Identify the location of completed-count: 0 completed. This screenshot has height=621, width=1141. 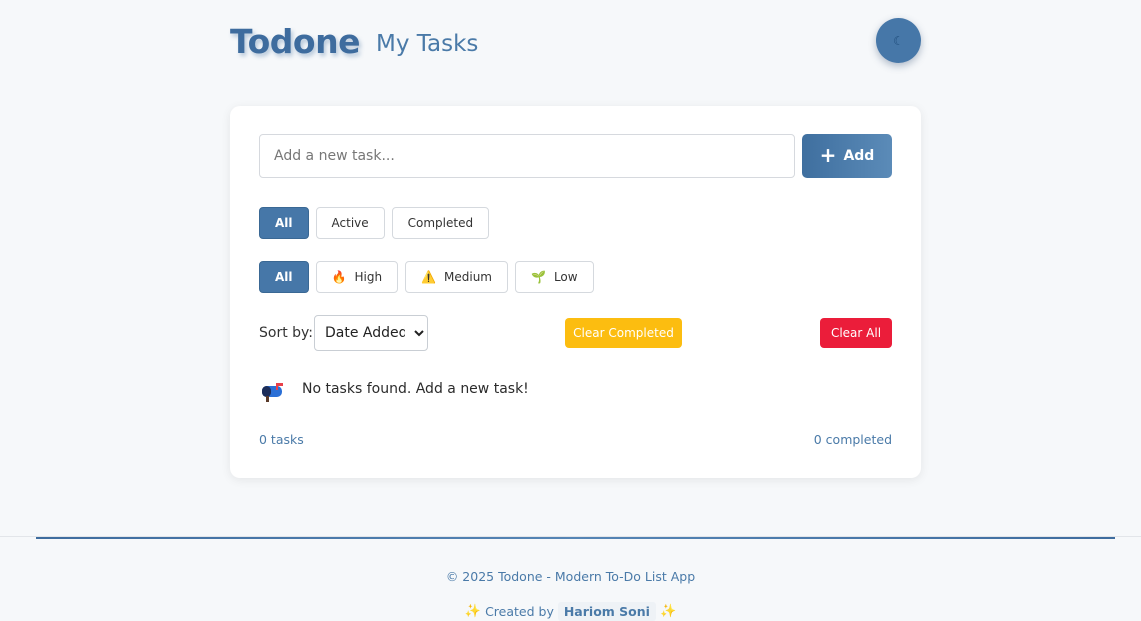
(852, 439).